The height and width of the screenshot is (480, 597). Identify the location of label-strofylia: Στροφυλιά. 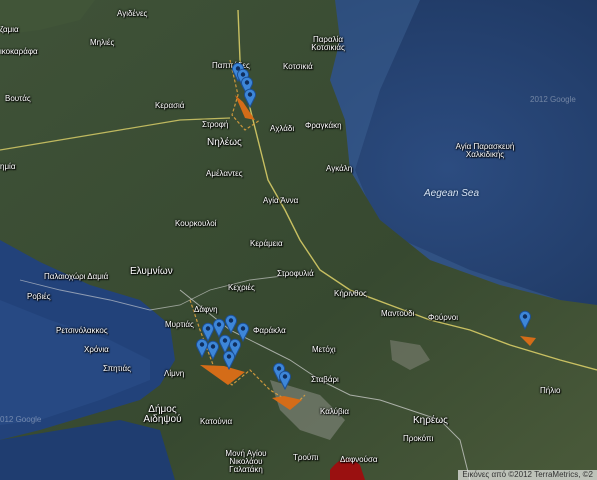
(295, 273).